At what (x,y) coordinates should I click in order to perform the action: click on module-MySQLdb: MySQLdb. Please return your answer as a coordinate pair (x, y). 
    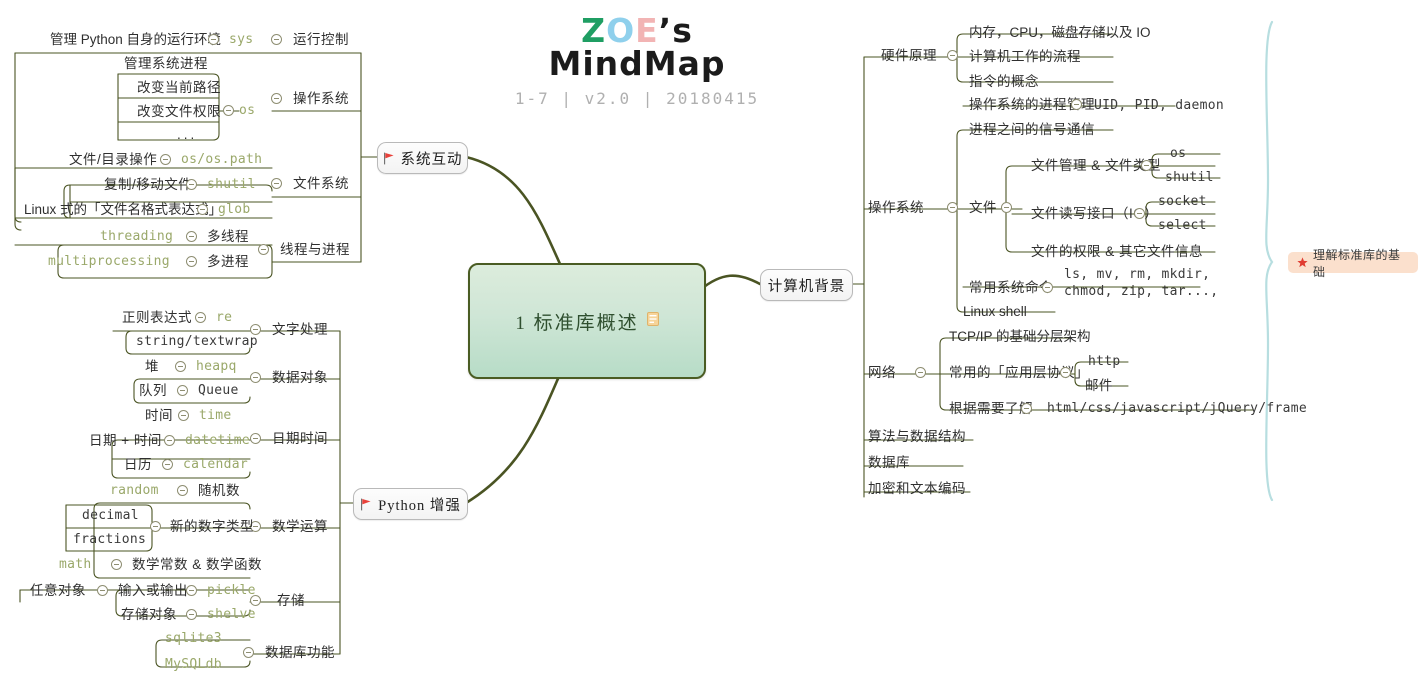
    Looking at the image, I should click on (193, 664).